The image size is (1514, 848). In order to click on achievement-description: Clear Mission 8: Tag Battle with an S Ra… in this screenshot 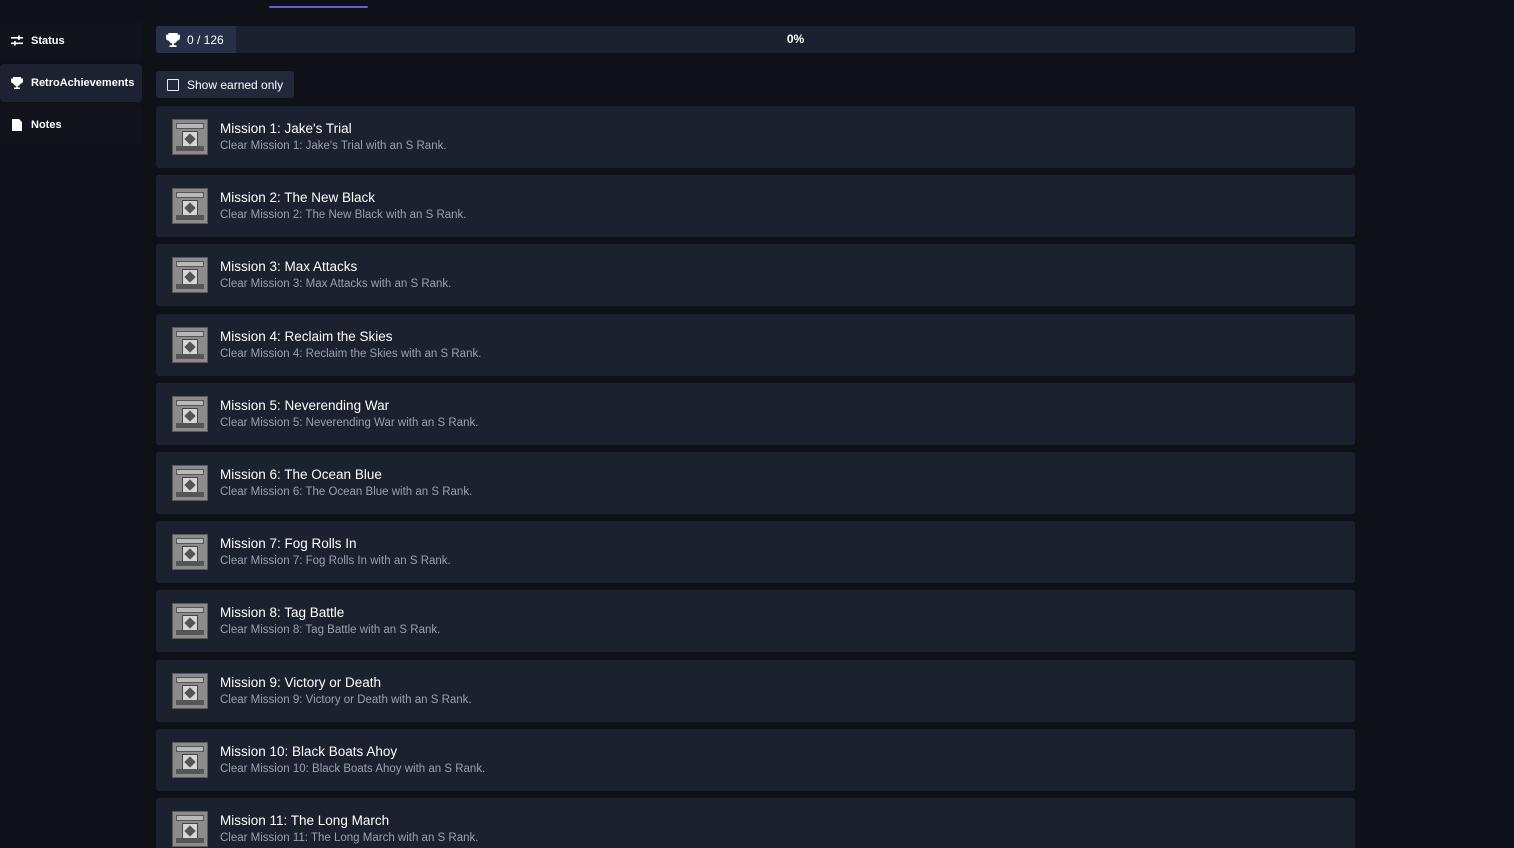, I will do `click(330, 630)`.